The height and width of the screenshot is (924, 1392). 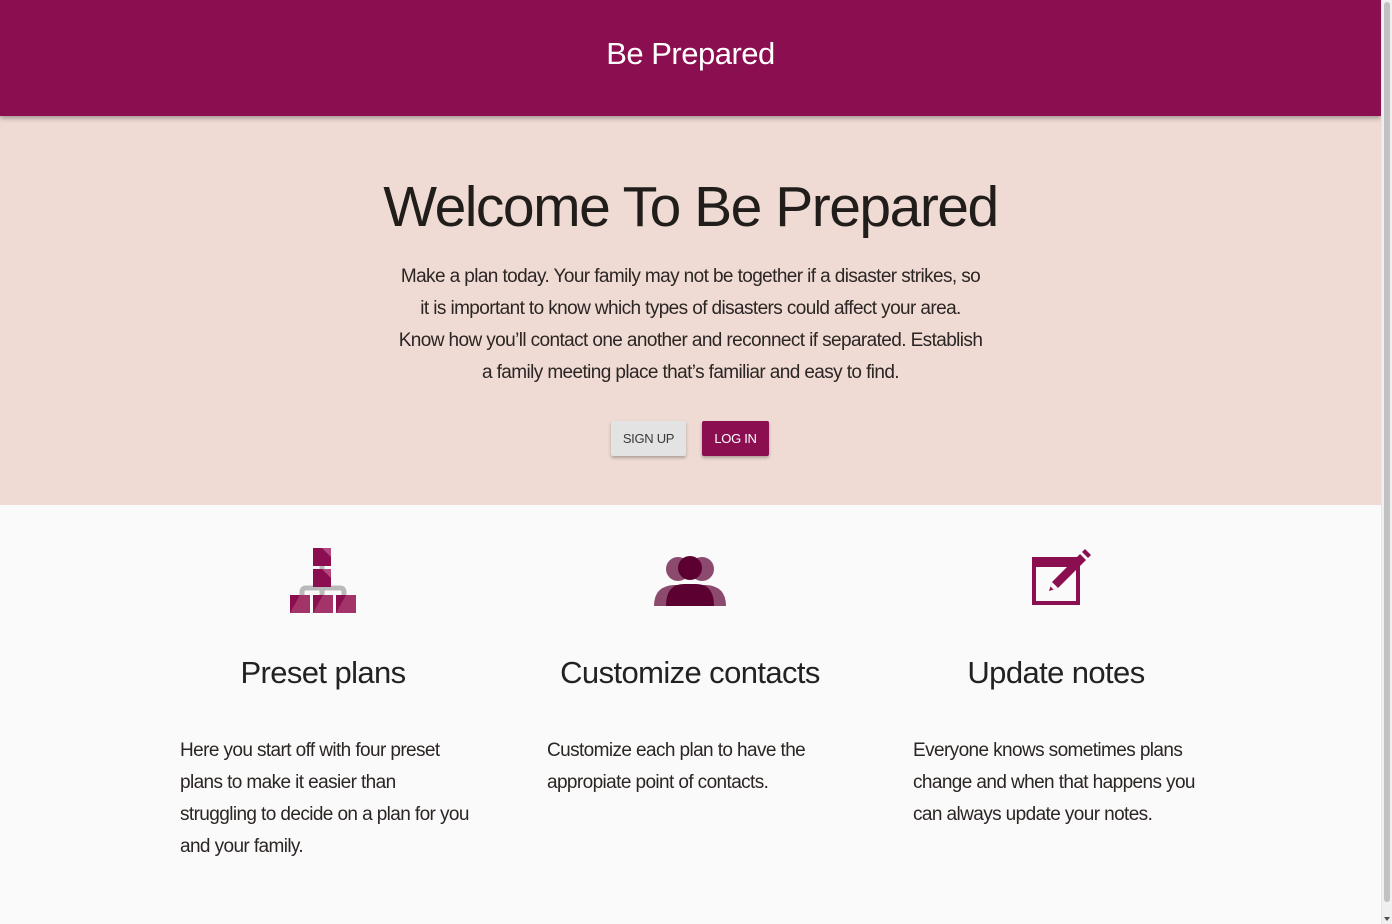 I want to click on feature-title: Preset plans, so click(x=323, y=672).